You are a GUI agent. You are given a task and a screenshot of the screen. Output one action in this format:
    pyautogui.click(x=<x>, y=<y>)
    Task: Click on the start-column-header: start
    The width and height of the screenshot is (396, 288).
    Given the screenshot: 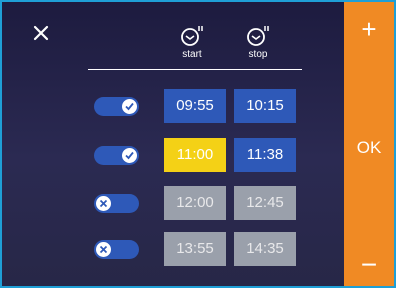 What is the action you would take?
    pyautogui.click(x=192, y=42)
    